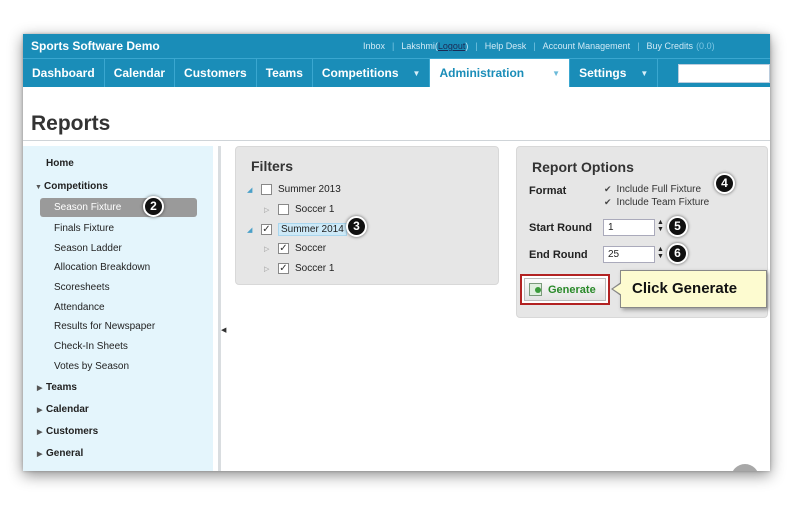 The width and height of the screenshot is (798, 506). I want to click on nav-label: Competitions, so click(360, 73).